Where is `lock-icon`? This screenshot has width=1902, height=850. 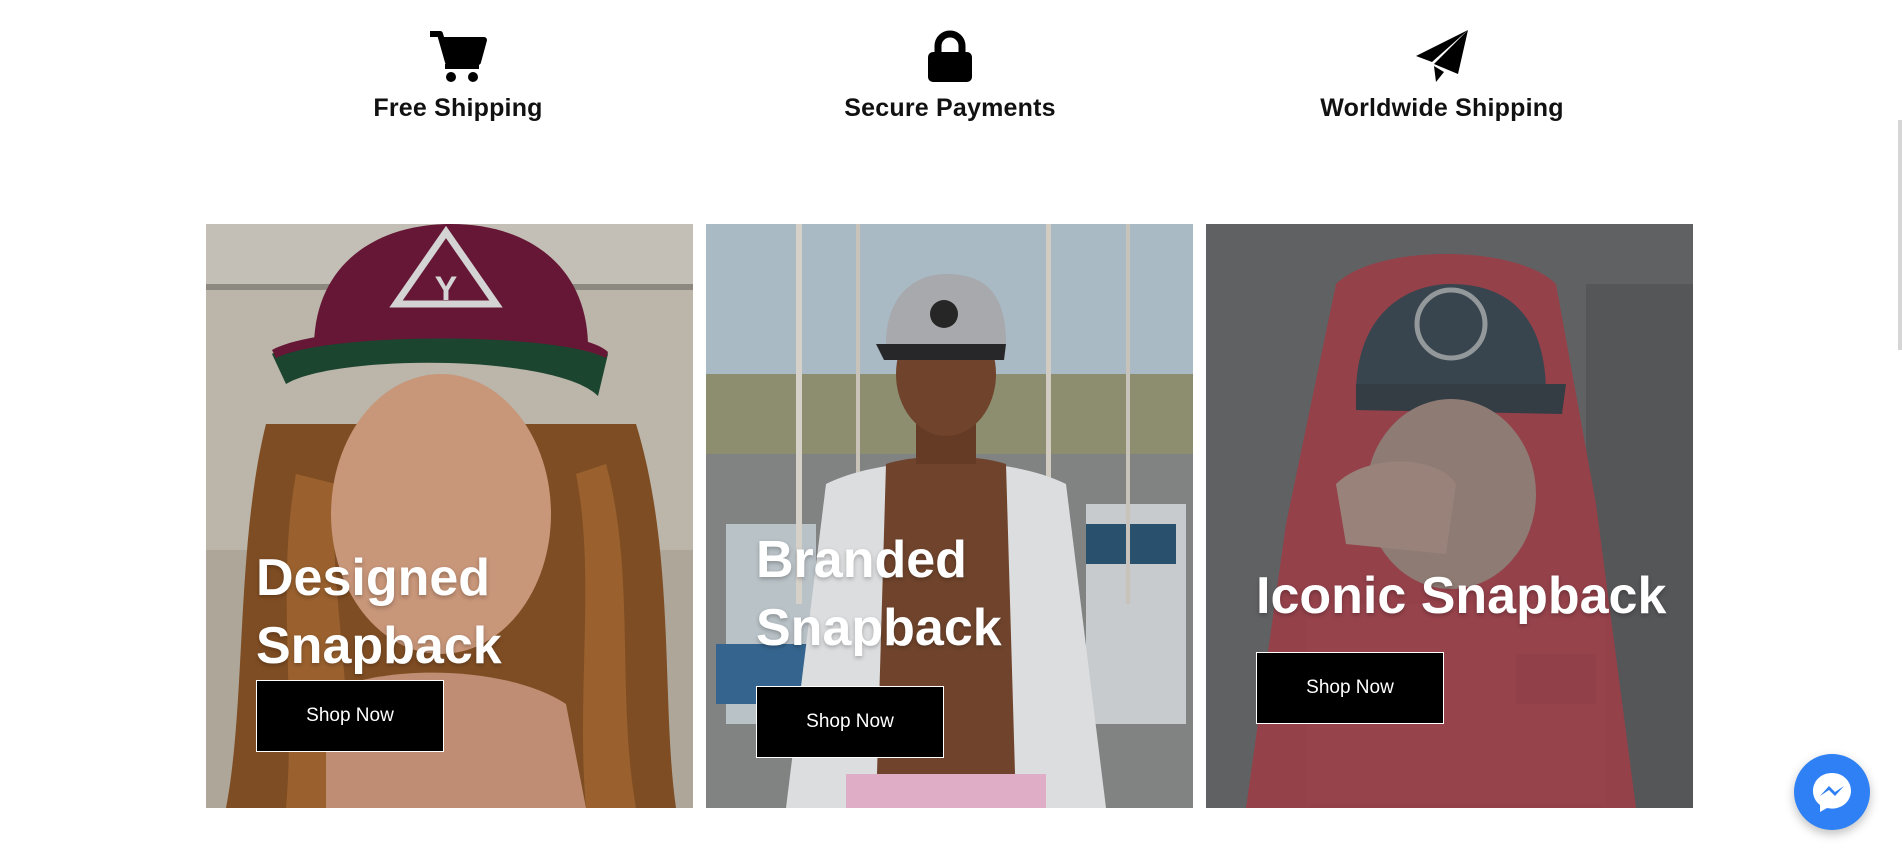
lock-icon is located at coordinates (950, 56).